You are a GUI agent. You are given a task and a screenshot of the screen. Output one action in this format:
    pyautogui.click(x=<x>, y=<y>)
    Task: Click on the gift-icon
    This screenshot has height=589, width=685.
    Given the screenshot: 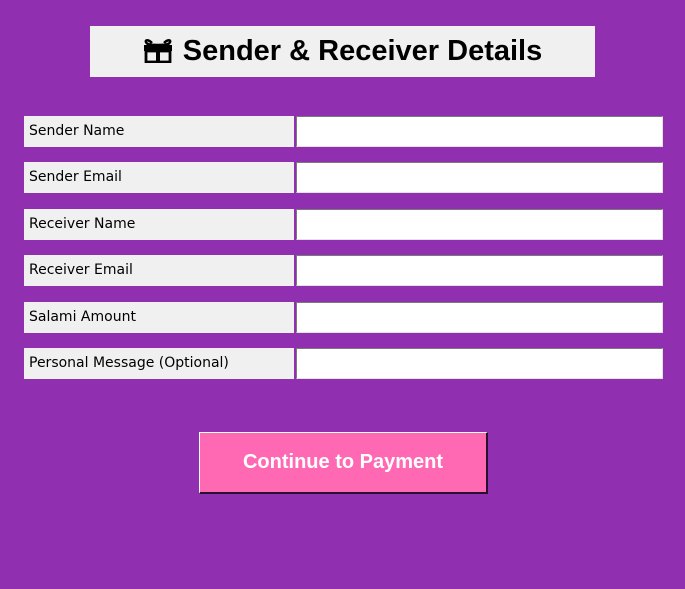 What is the action you would take?
    pyautogui.click(x=157, y=50)
    